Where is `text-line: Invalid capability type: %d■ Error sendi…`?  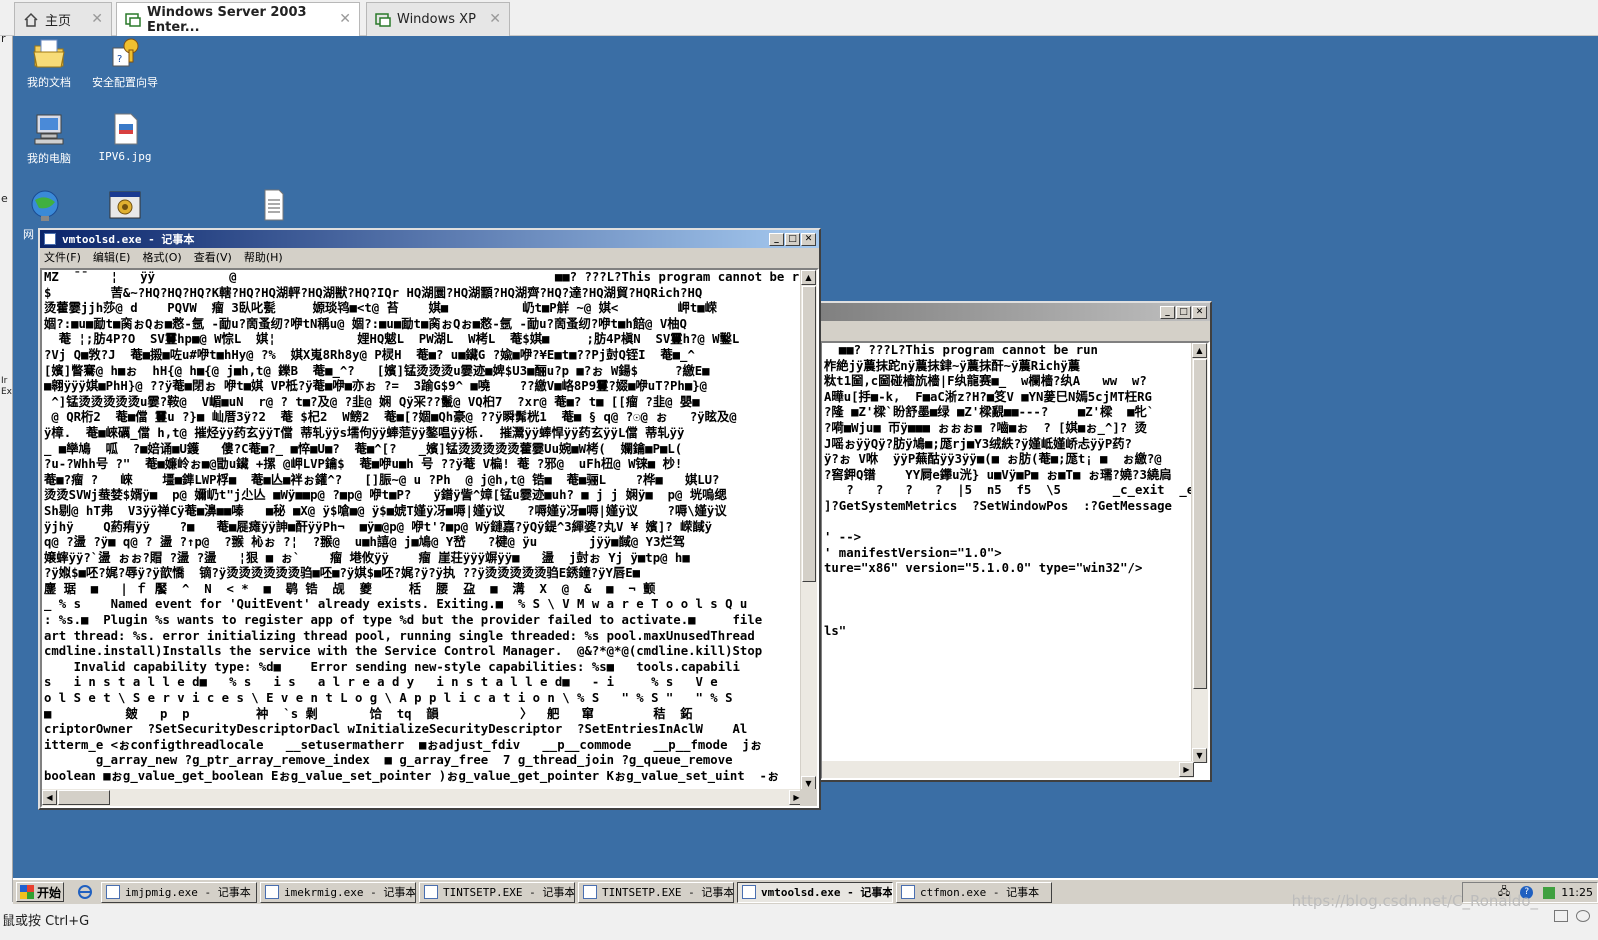
text-line: Invalid capability type: %d■ Error sendi… is located at coordinates (392, 666).